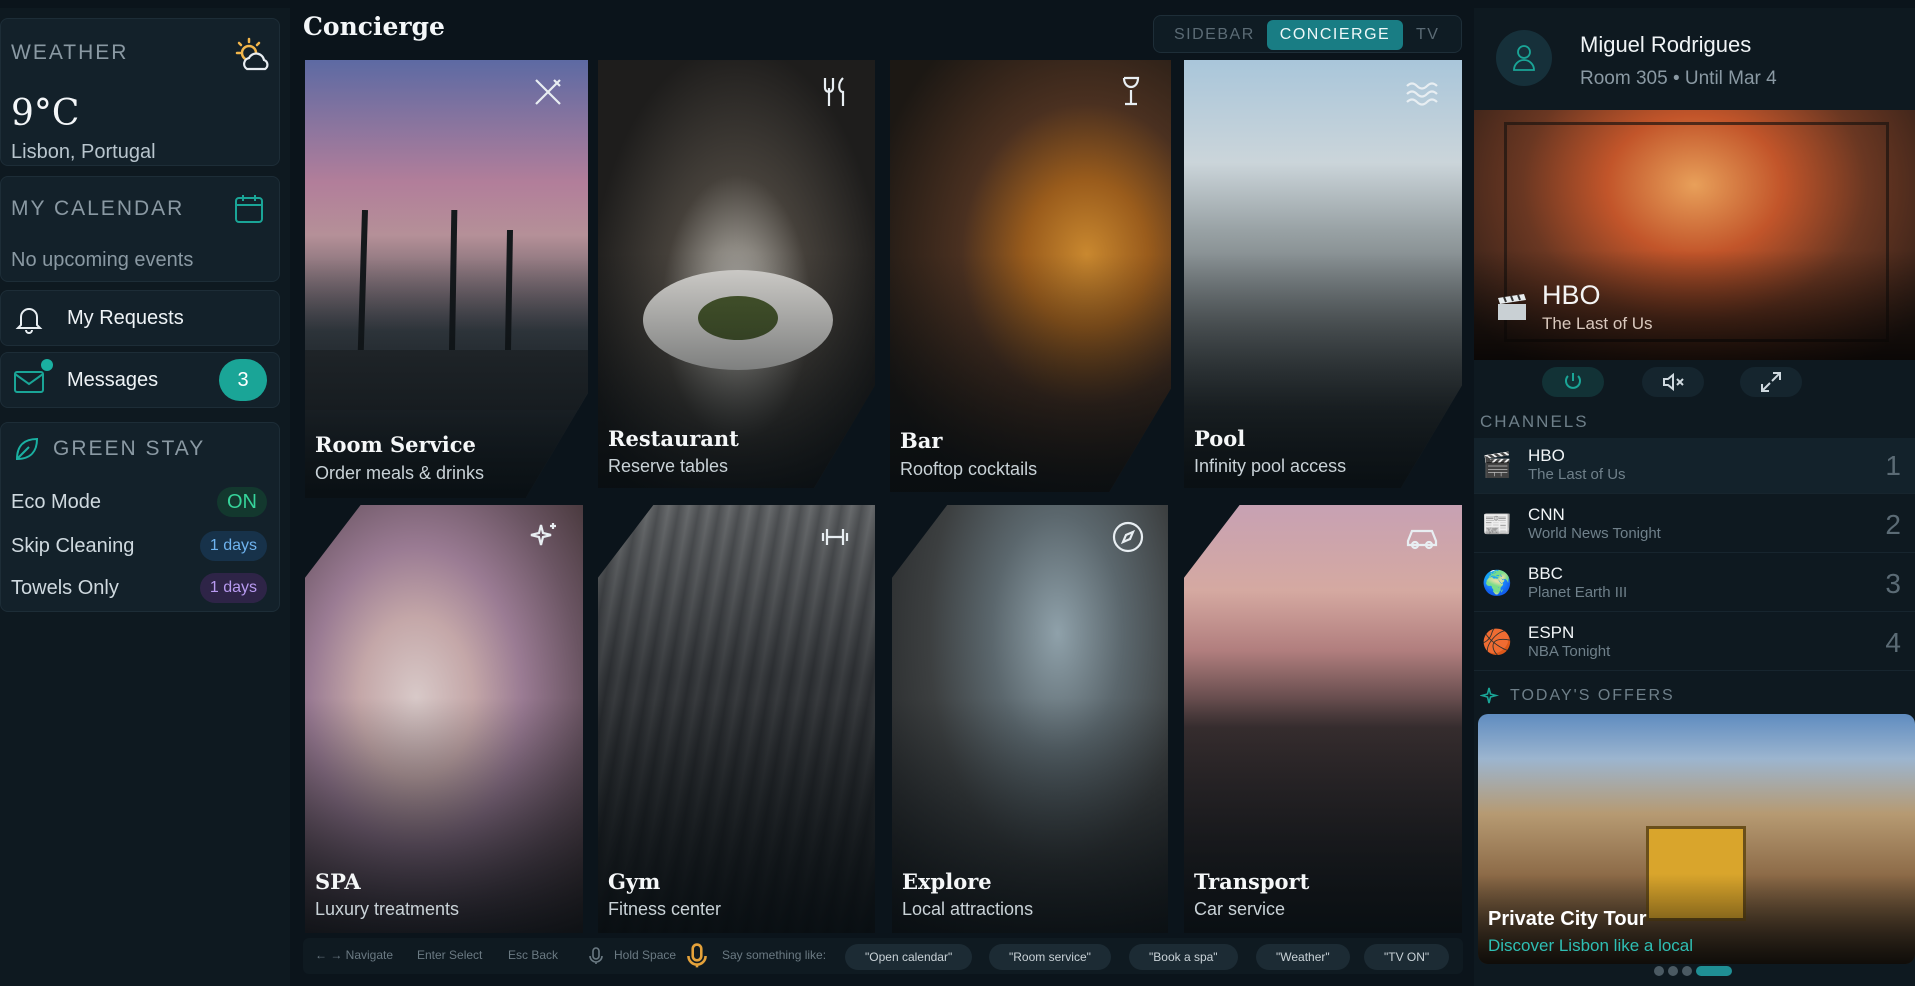 Image resolution: width=1915 pixels, height=986 pixels. What do you see at coordinates (1335, 35) in the screenshot?
I see `mode-concierge-tab: CONCIERGE` at bounding box center [1335, 35].